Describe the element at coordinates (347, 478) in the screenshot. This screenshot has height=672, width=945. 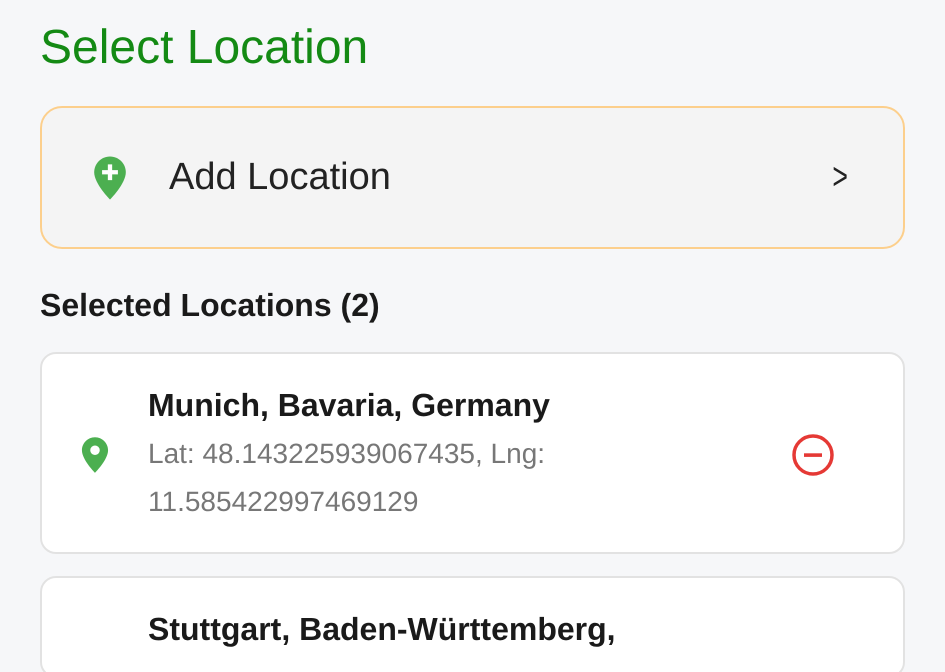
I see `location-coordinates: Lat: 48.143225939067435, Lng: 11.585422997469129` at that location.